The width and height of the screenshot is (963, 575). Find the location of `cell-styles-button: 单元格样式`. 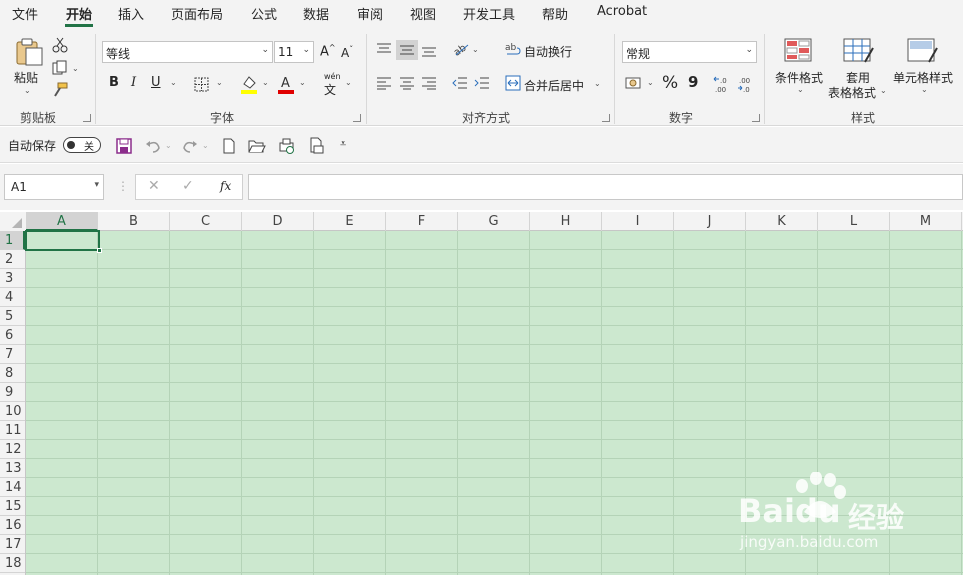

cell-styles-button: 单元格样式 is located at coordinates (923, 77).